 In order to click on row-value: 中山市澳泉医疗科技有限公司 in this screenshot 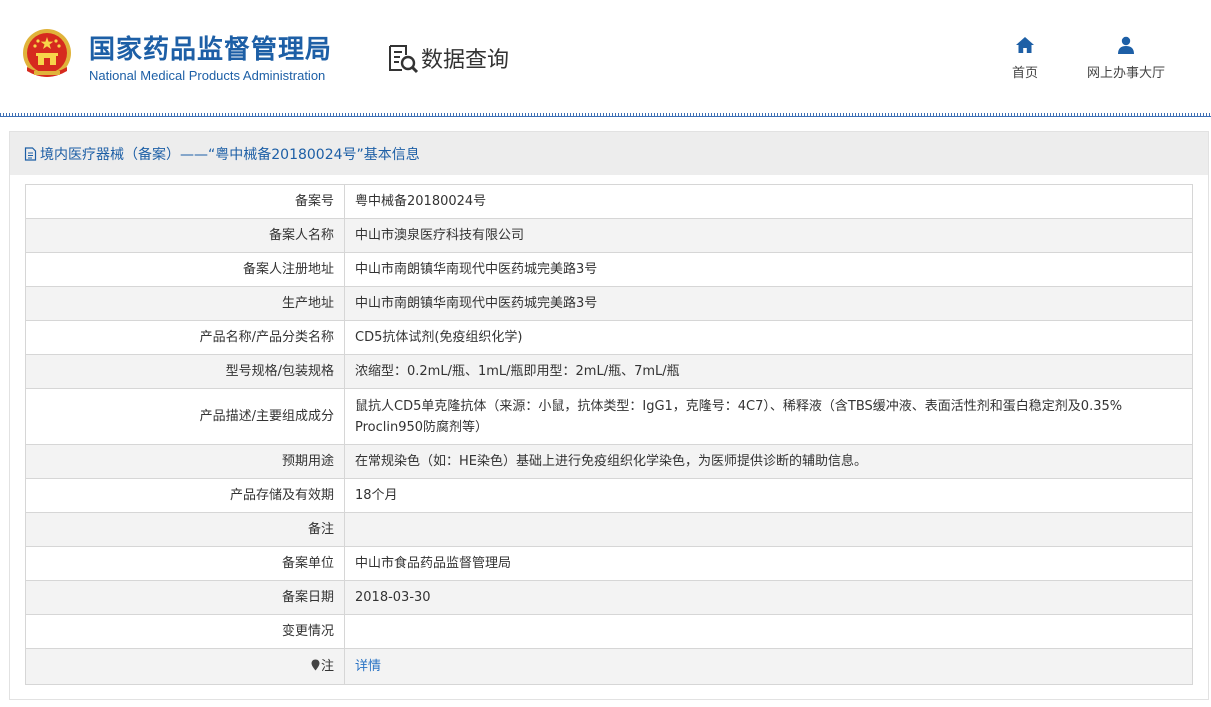, I will do `click(768, 235)`.